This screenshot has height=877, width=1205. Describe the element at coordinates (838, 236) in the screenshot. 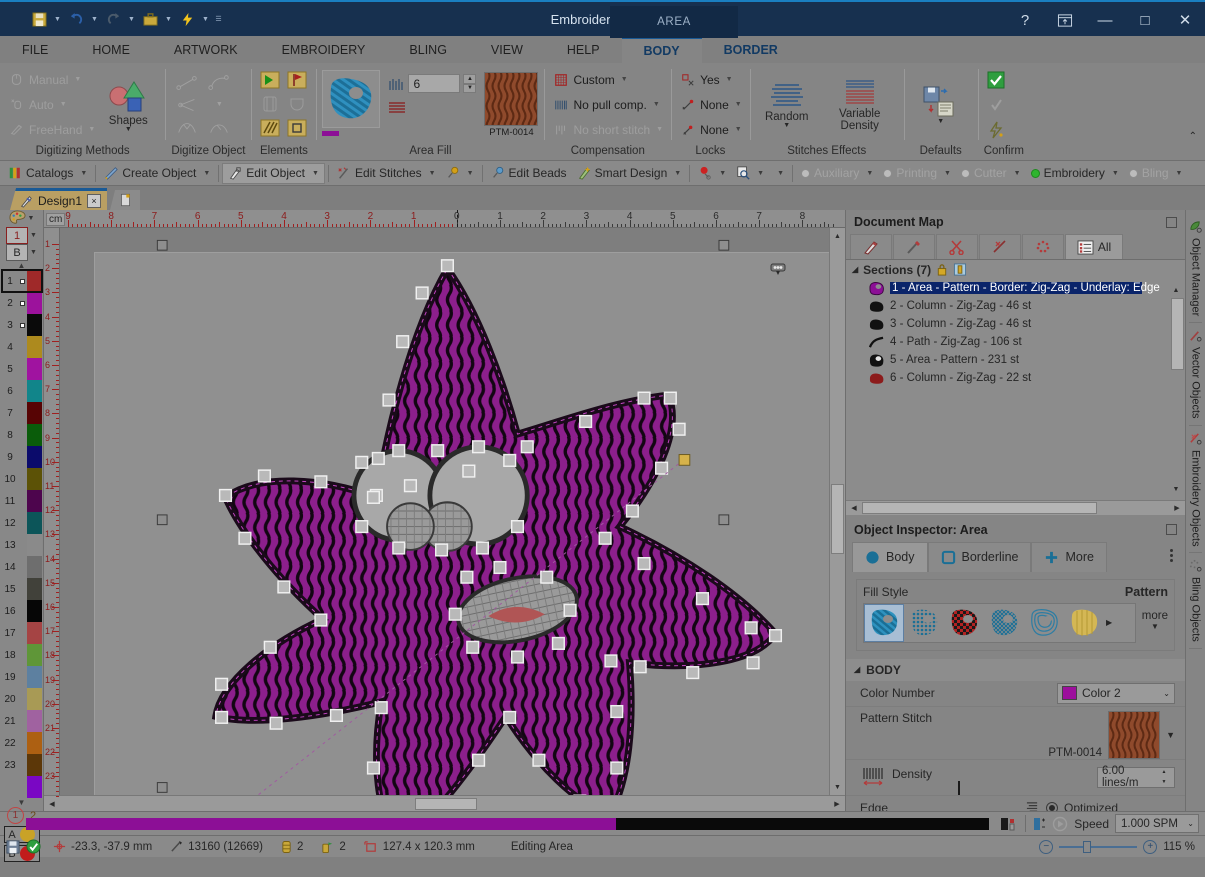

I see `scroll-up-arrow: ▲` at that location.